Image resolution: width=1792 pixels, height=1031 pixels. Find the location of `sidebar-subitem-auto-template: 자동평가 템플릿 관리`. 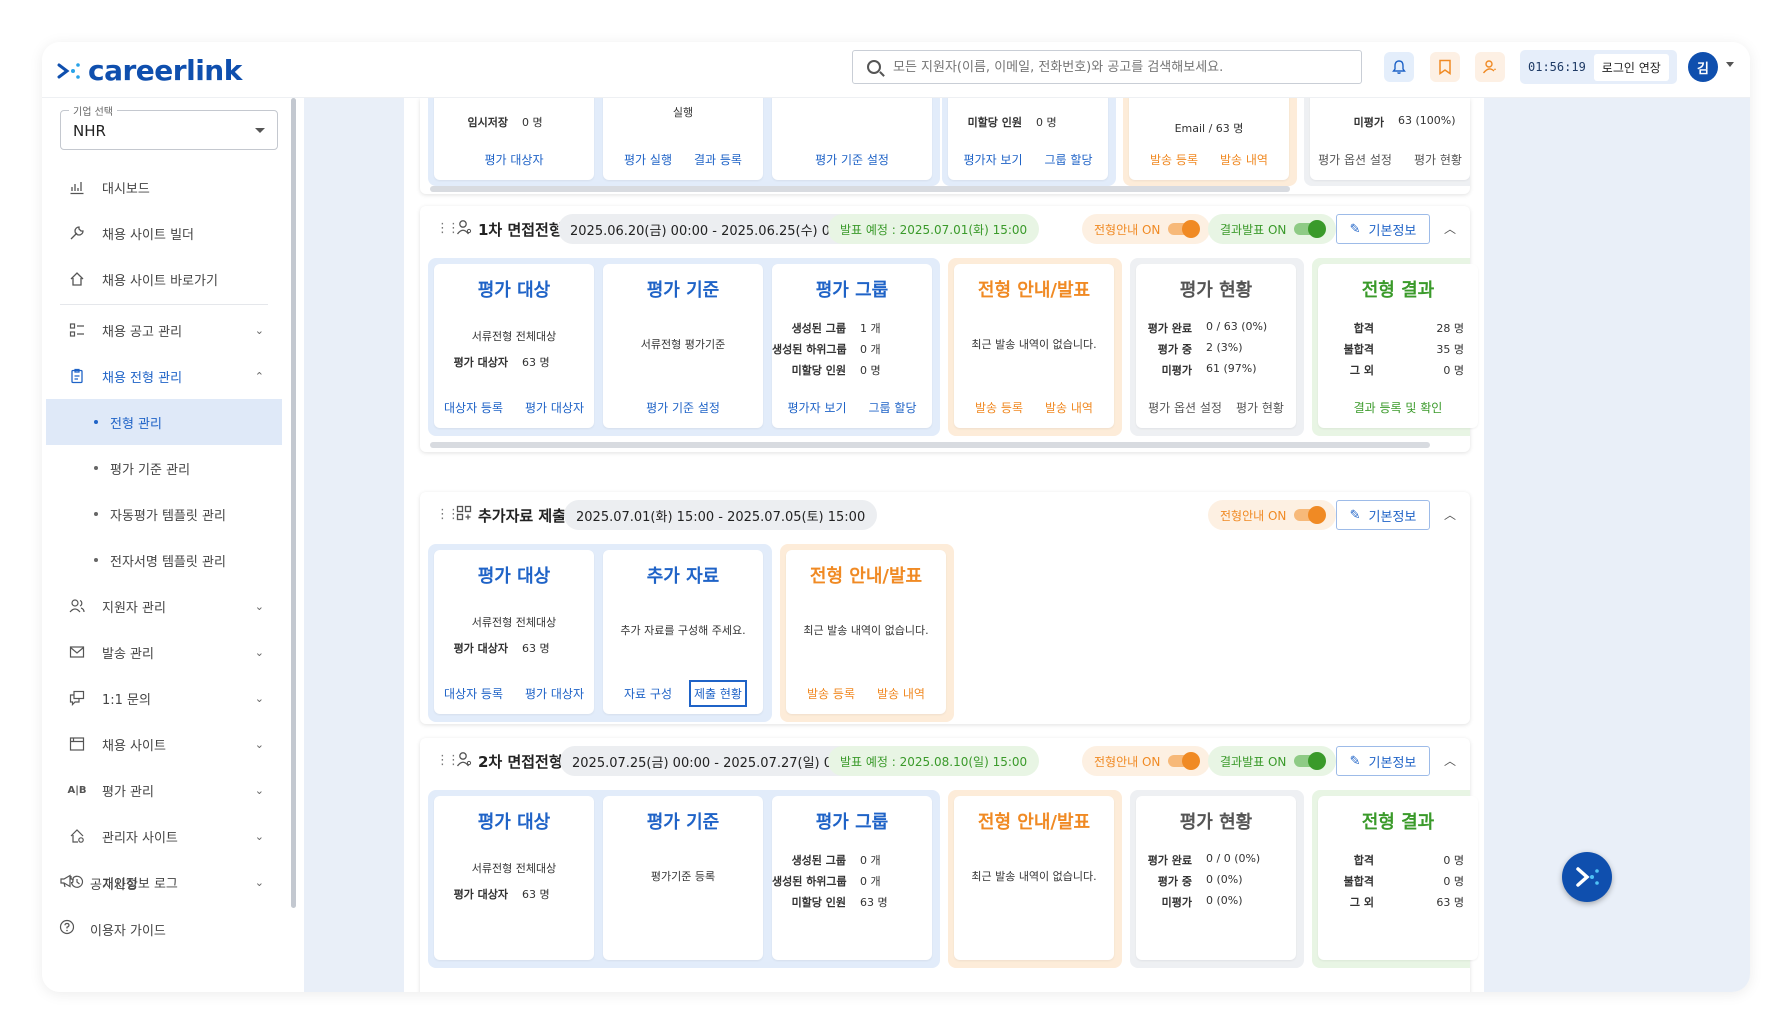

sidebar-subitem-auto-template: 자동평가 템플릿 관리 is located at coordinates (162, 514).